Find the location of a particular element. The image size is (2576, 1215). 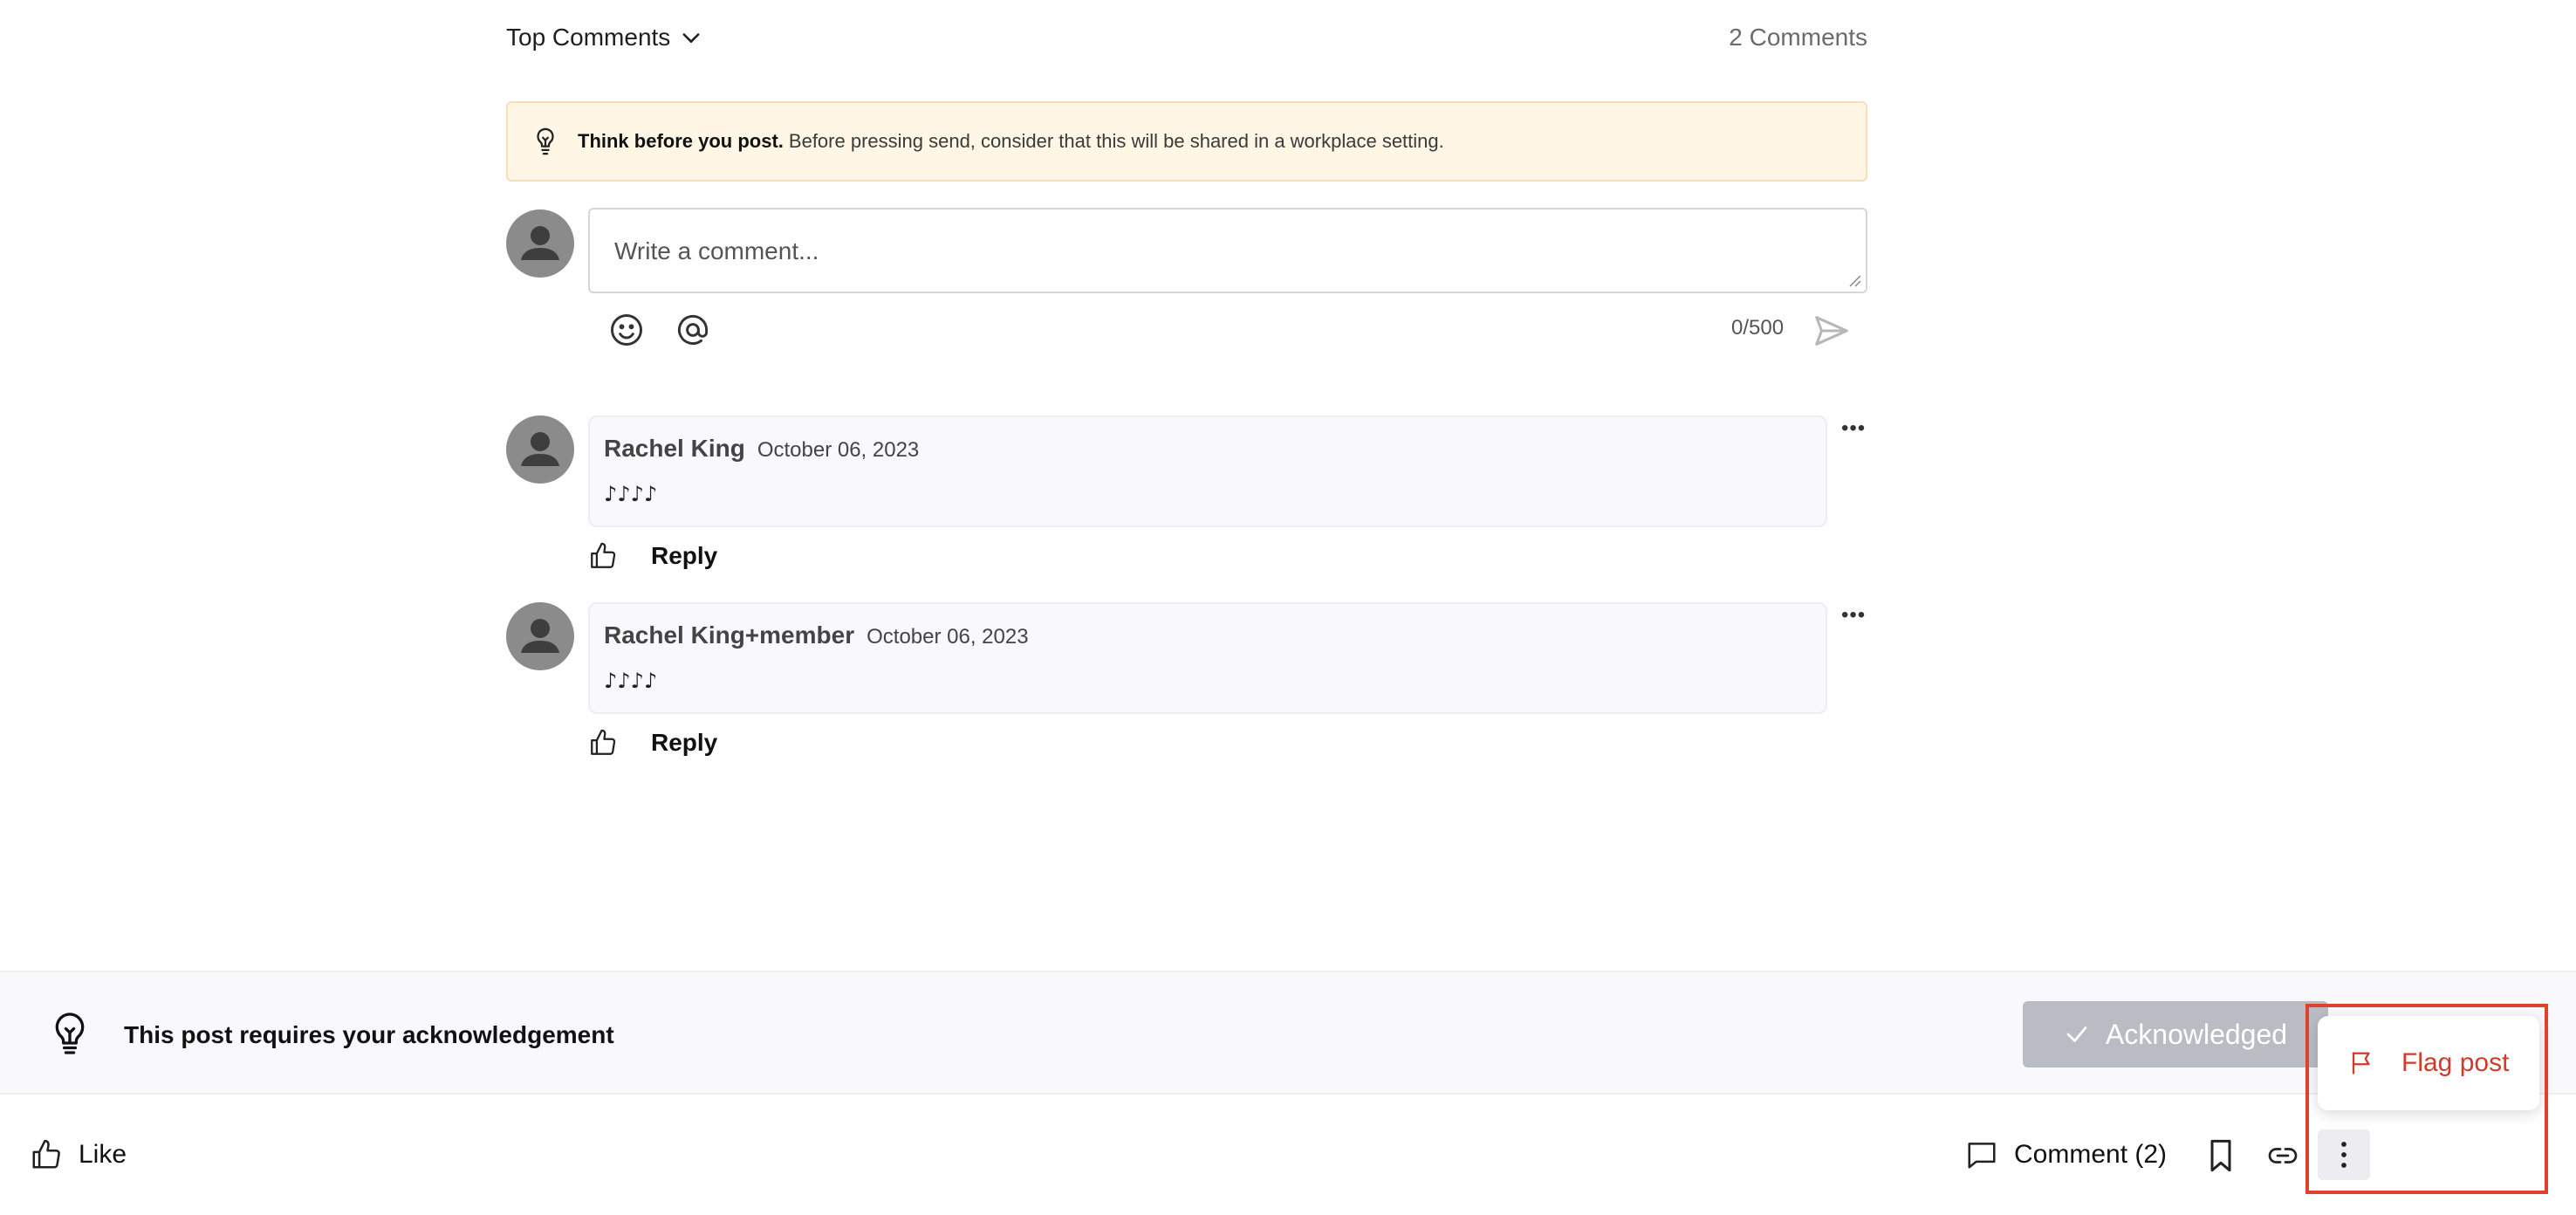

bookmark-icon is located at coordinates (2221, 1155).